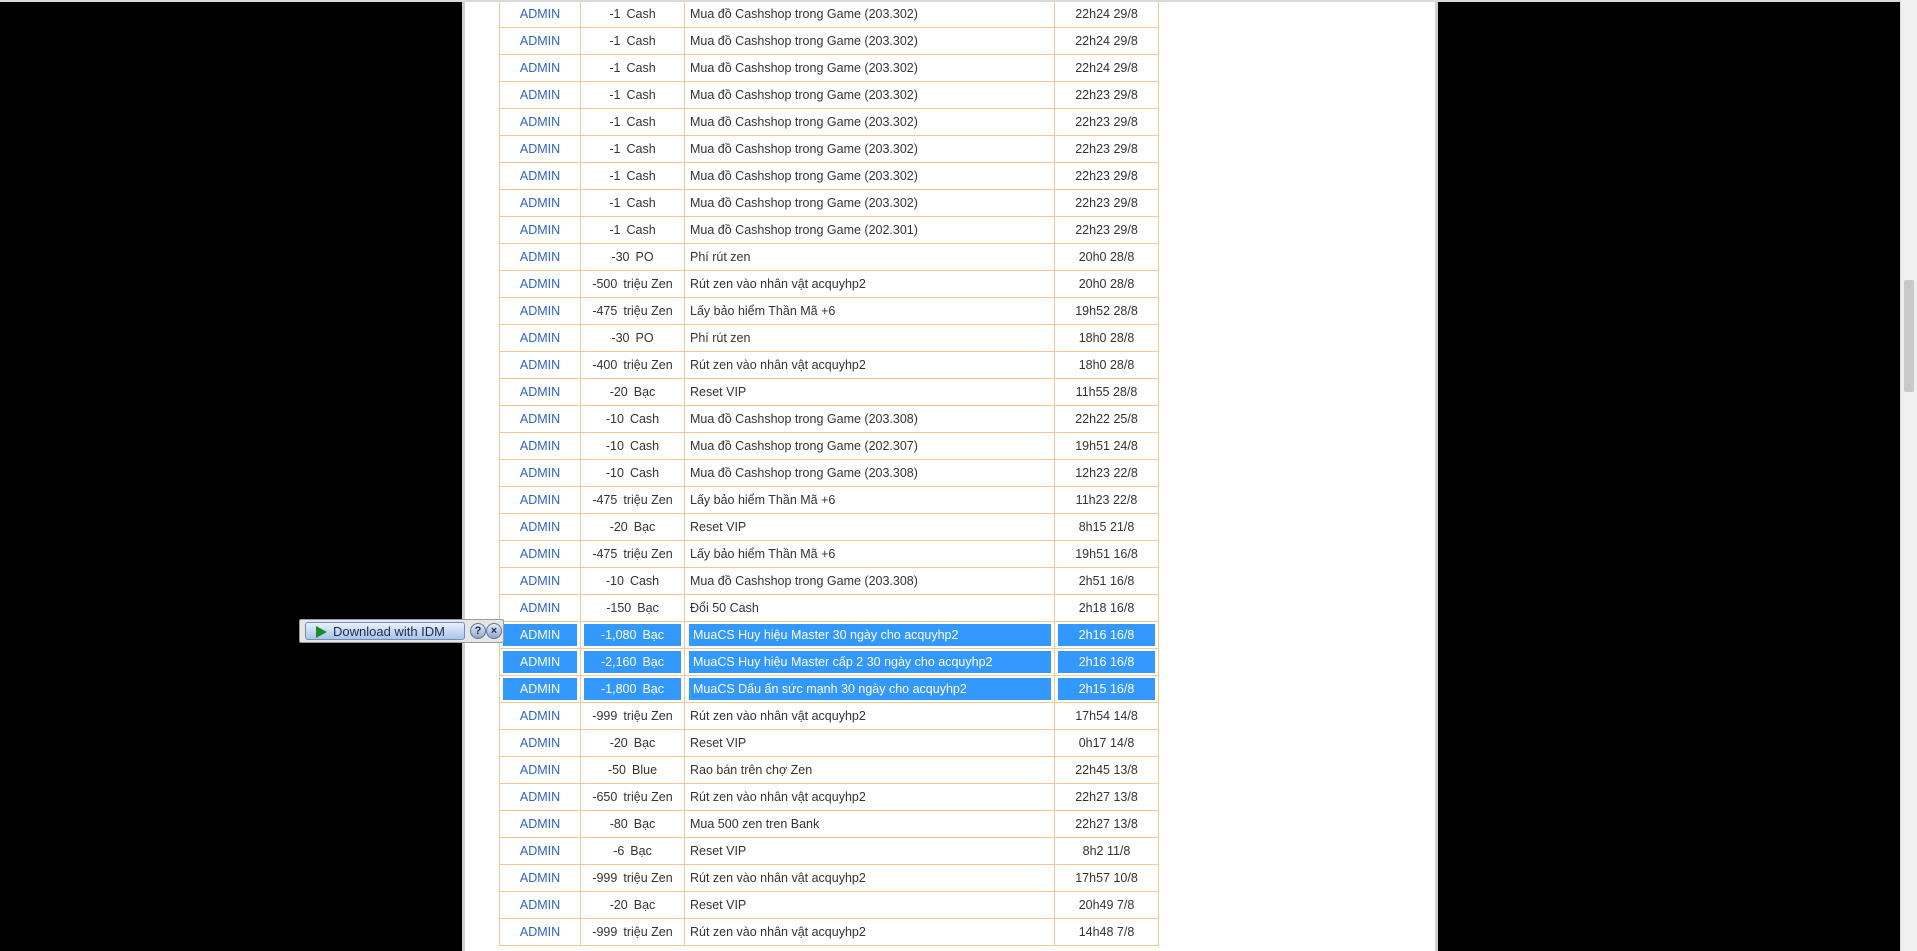  I want to click on time-cell-content: 22h45 13/8, so click(1106, 770).